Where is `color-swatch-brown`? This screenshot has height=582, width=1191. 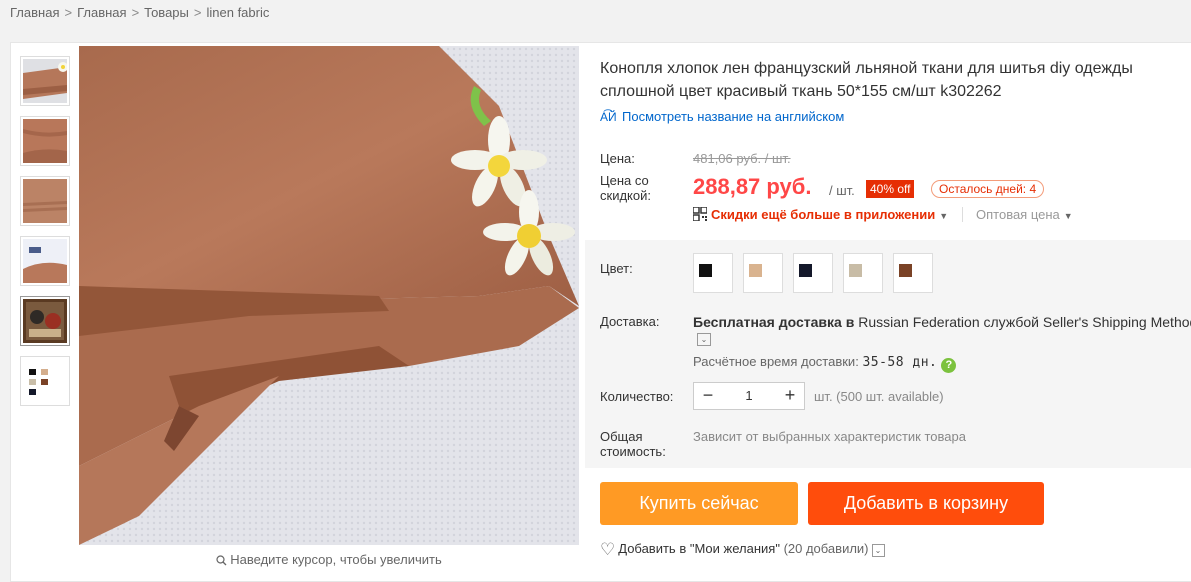 color-swatch-brown is located at coordinates (913, 273).